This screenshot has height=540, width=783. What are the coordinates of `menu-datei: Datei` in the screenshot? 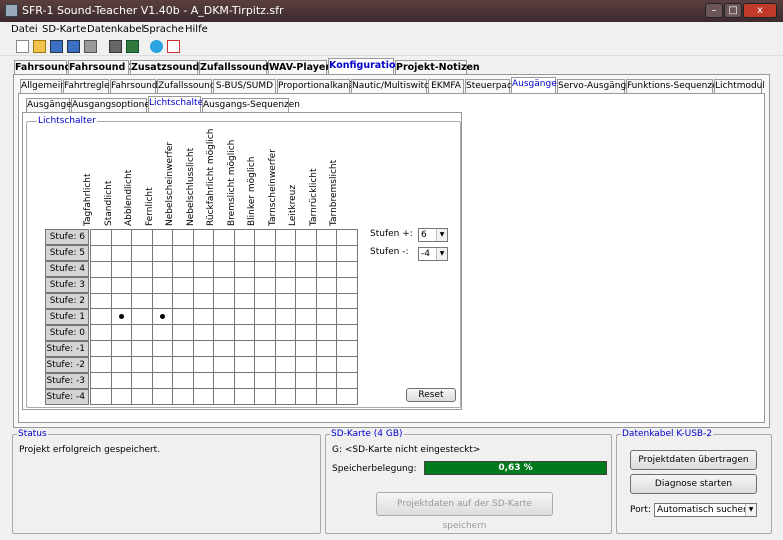 It's located at (24, 29).